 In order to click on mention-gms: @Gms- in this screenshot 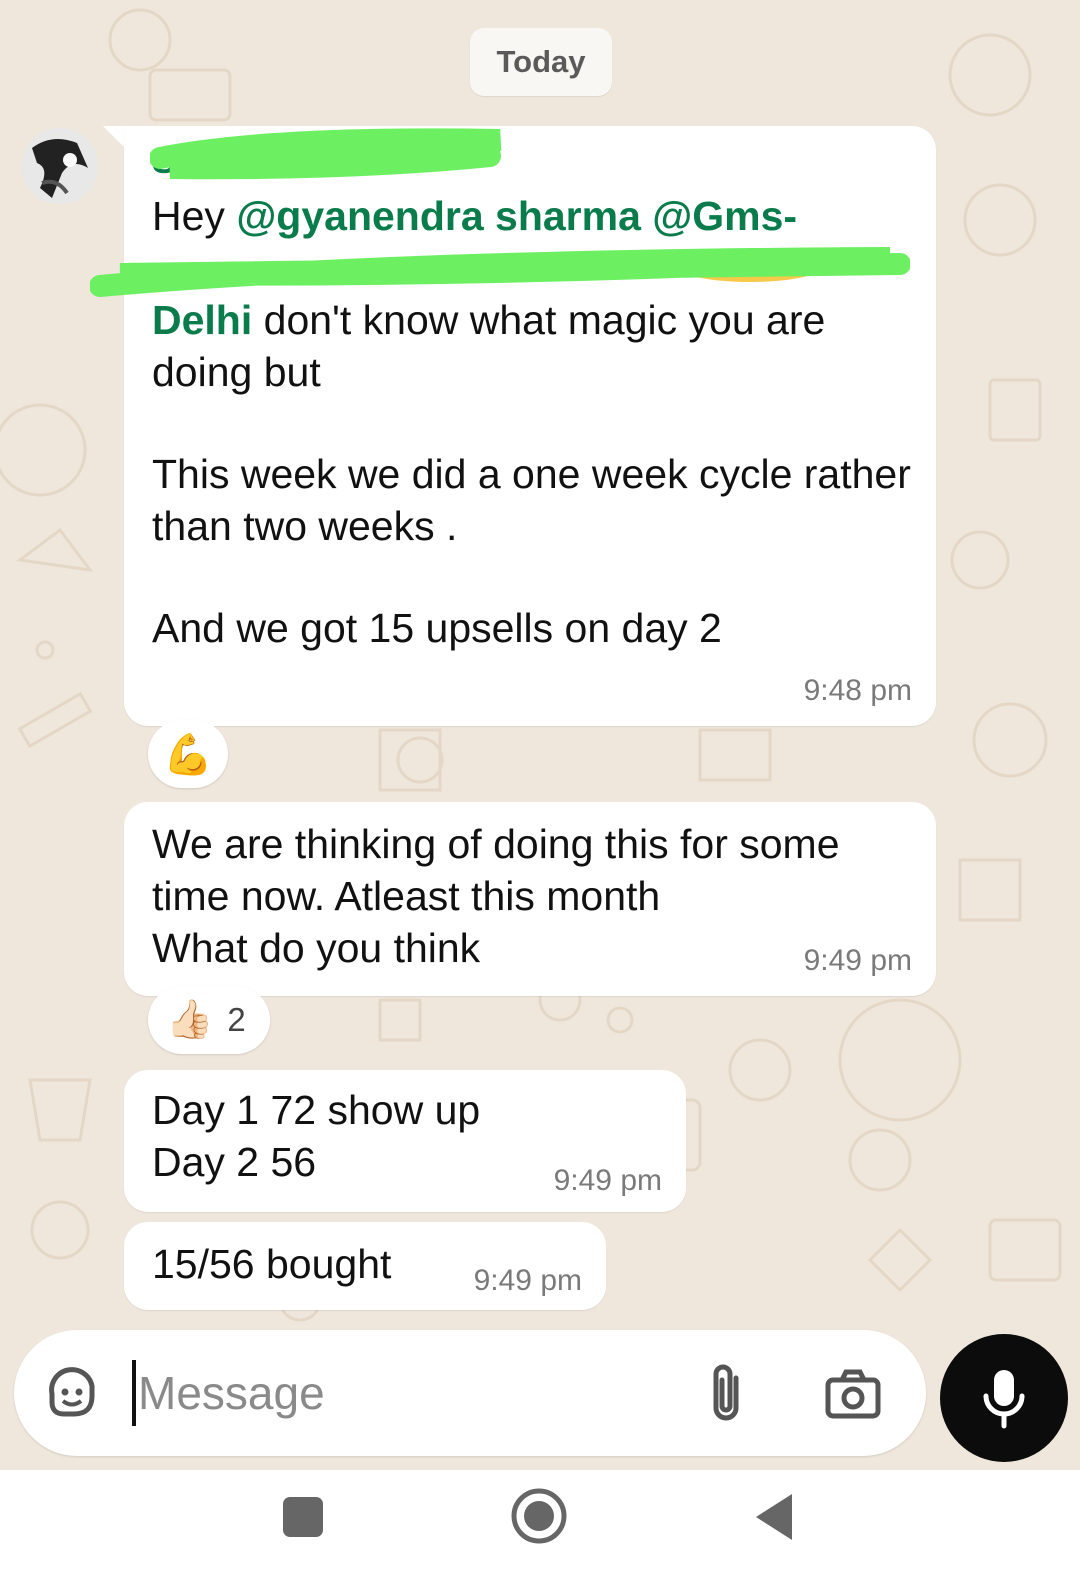, I will do `click(724, 216)`.